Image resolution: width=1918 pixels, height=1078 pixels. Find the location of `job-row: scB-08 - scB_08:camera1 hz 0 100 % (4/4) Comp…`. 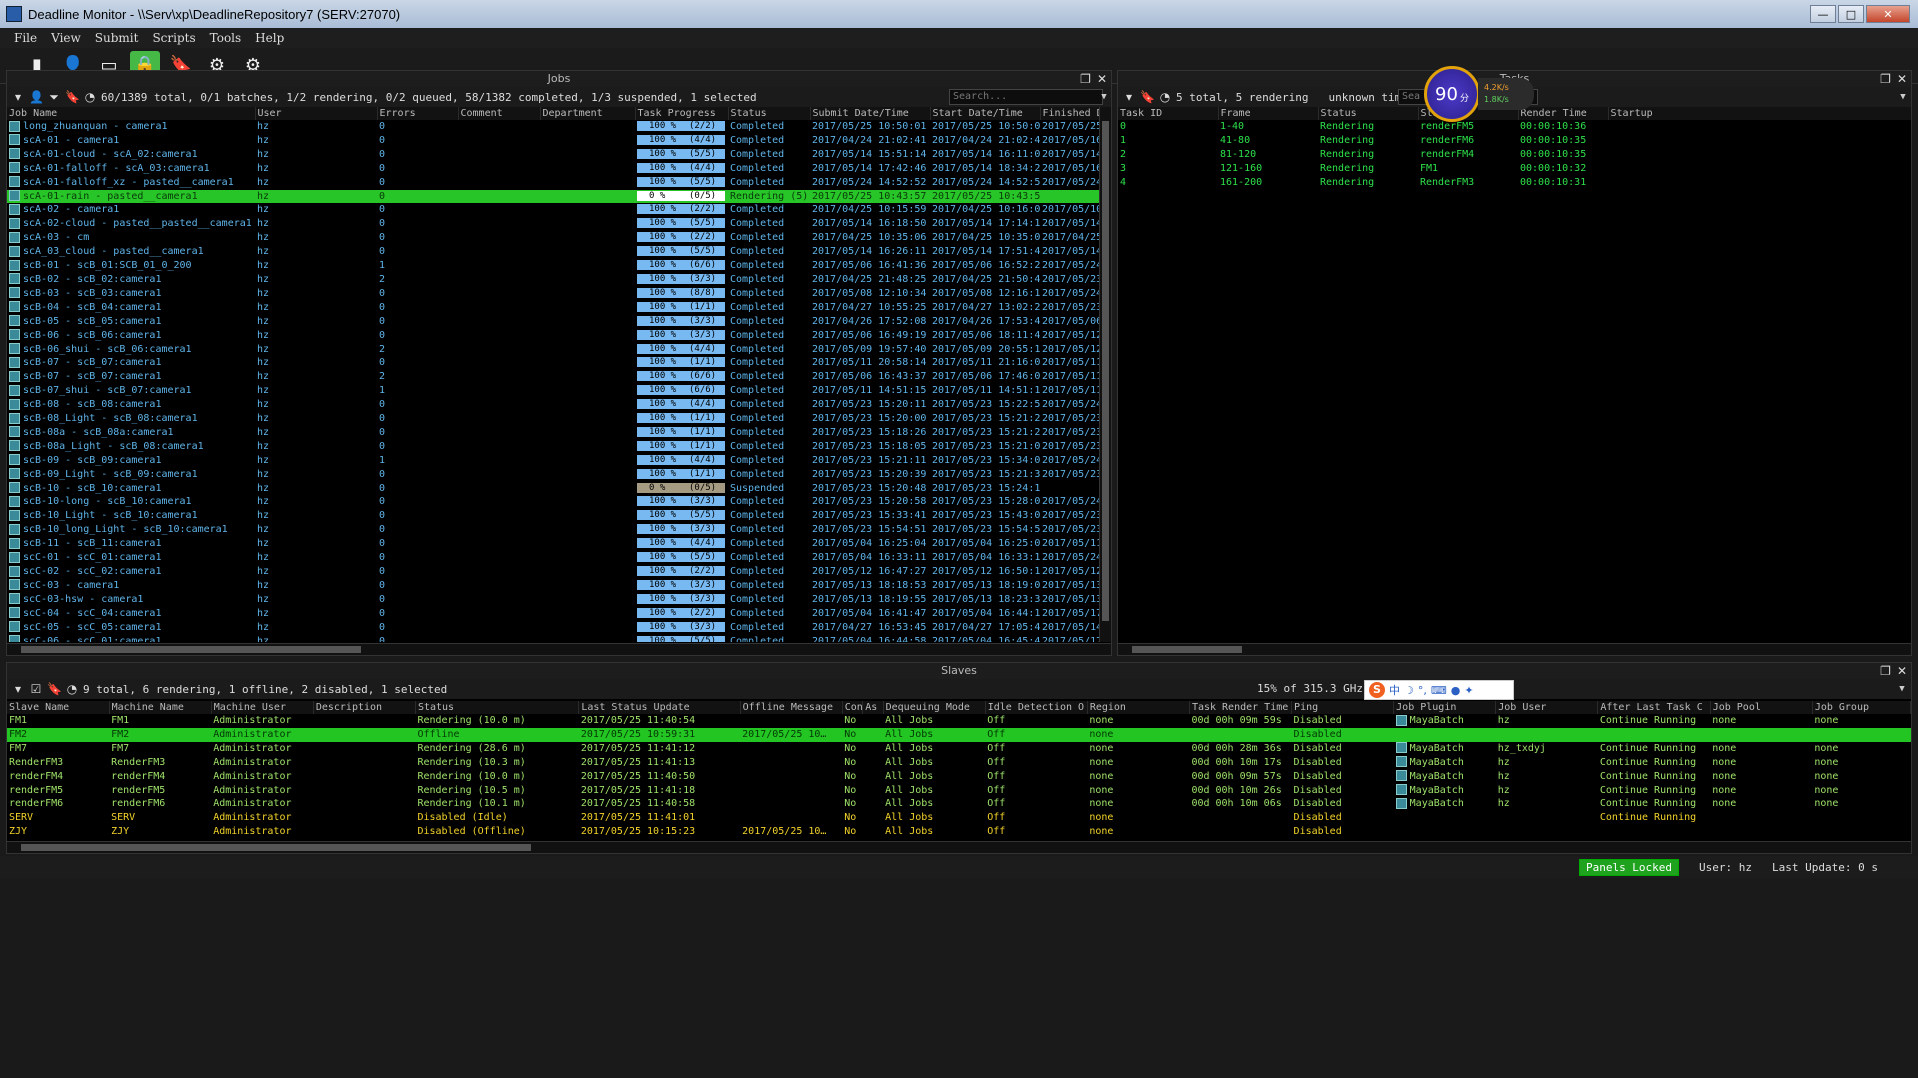

job-row: scB-08 - scB_08:camera1 hz 0 100 % (4/4) Comp… is located at coordinates (553, 405).